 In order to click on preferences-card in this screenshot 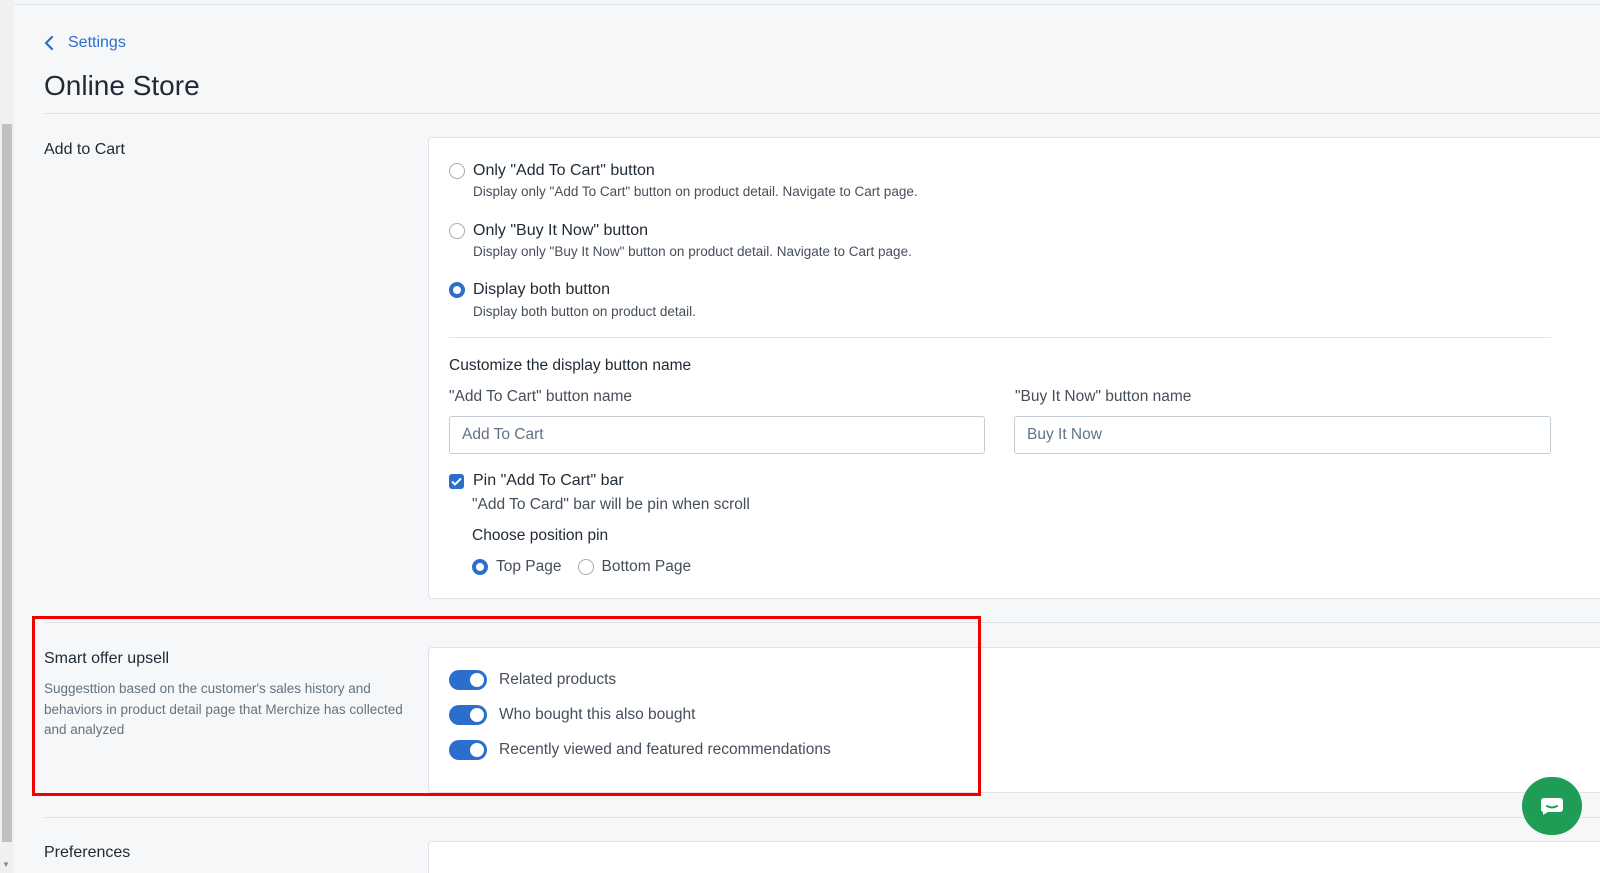, I will do `click(1014, 857)`.